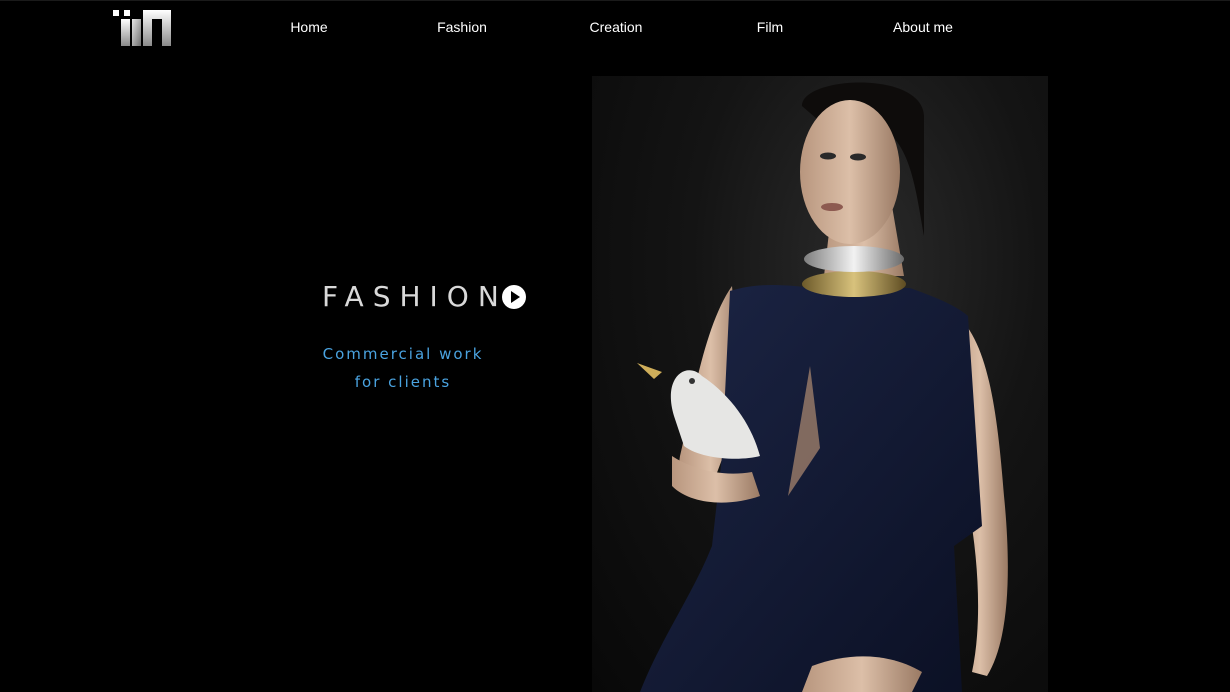  Describe the element at coordinates (403, 368) in the screenshot. I see `hero-subtitle: Commercial work for clients` at that location.